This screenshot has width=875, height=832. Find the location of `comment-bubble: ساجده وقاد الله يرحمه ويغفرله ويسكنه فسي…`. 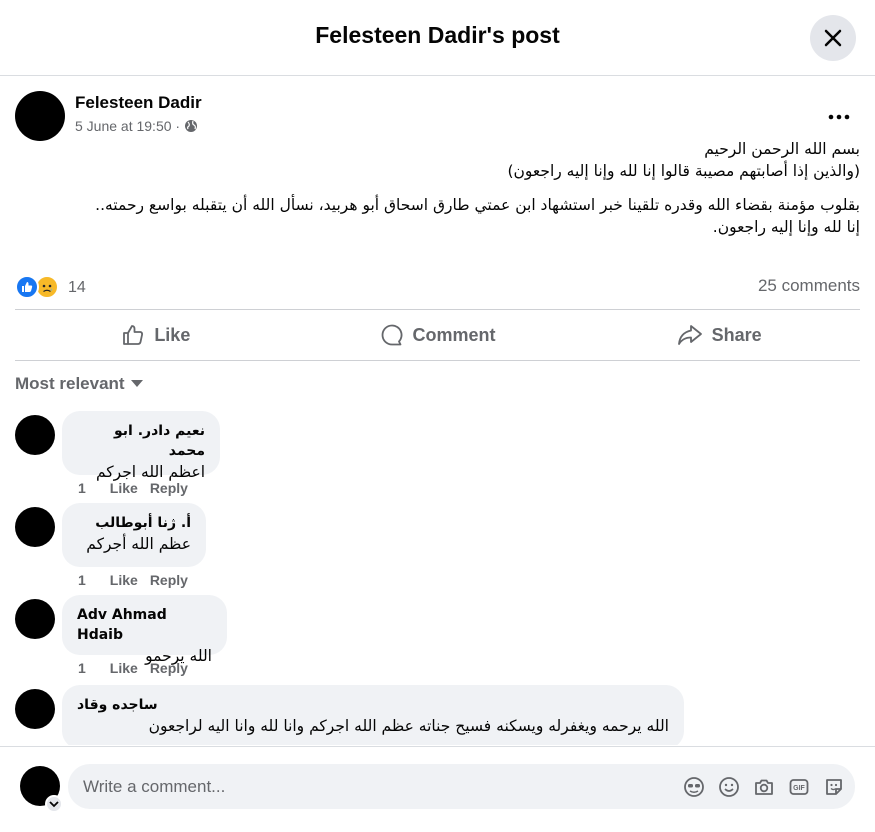

comment-bubble: ساجده وقاد الله يرحمه ويغفرله ويسكنه فسي… is located at coordinates (373, 715).